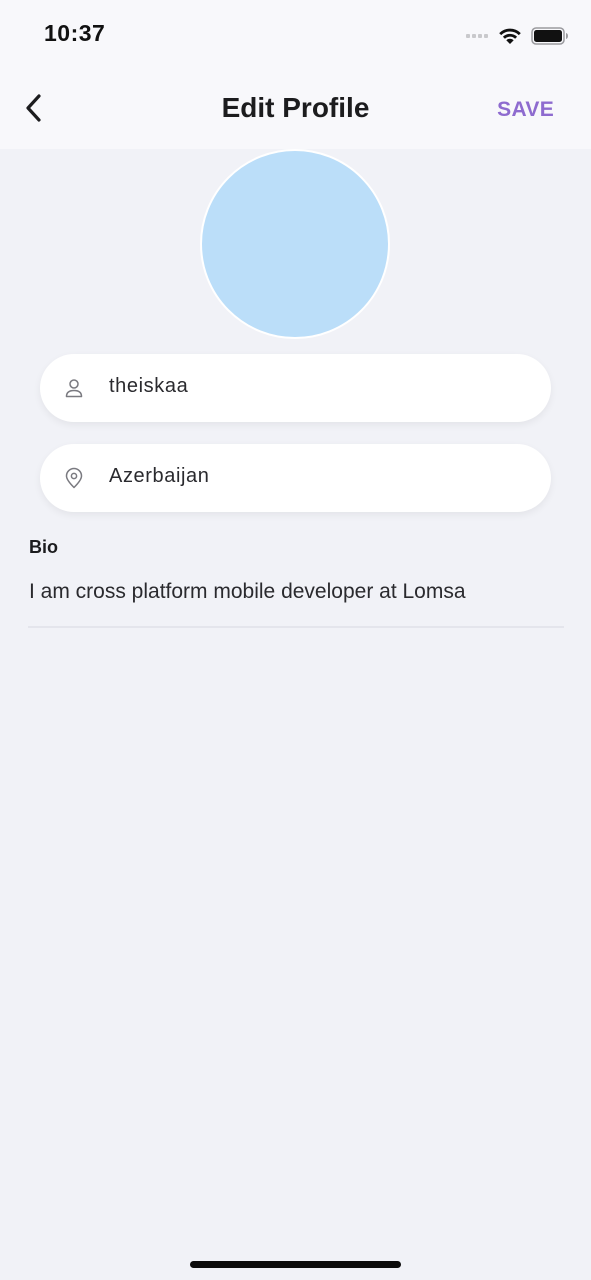  What do you see at coordinates (296, 627) in the screenshot?
I see `bio-divider` at bounding box center [296, 627].